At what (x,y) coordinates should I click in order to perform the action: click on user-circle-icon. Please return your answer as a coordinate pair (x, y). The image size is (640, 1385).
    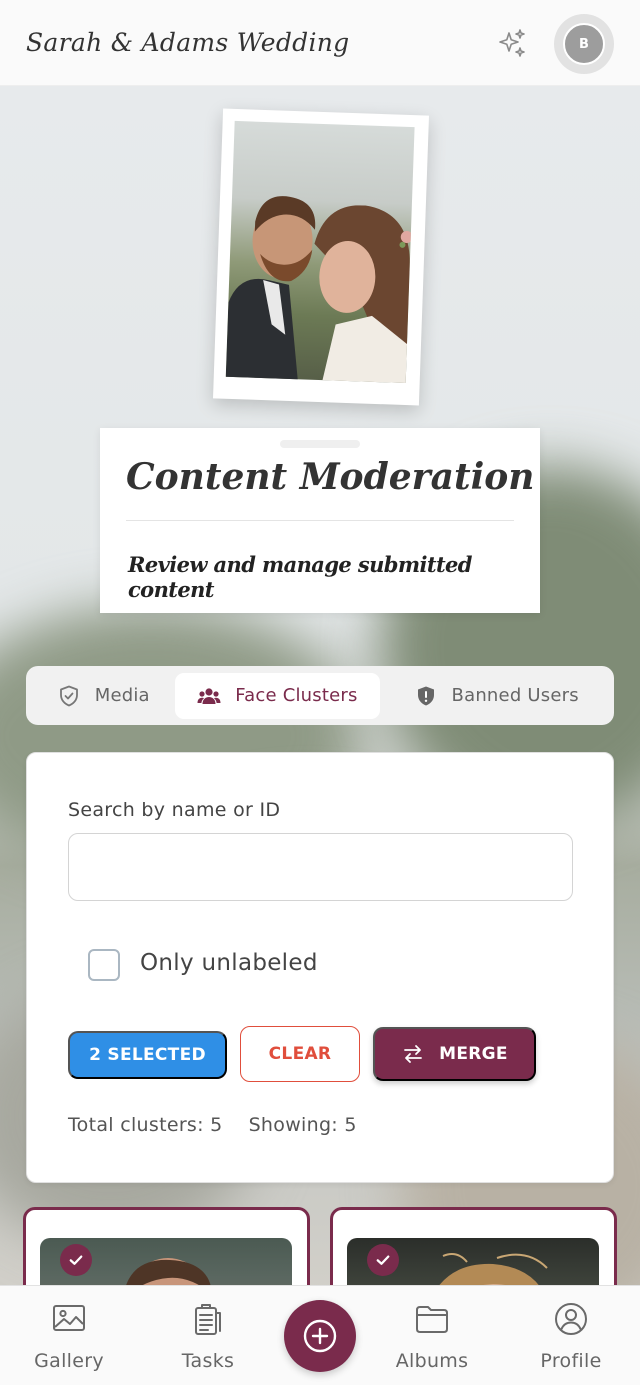
    Looking at the image, I should click on (571, 1319).